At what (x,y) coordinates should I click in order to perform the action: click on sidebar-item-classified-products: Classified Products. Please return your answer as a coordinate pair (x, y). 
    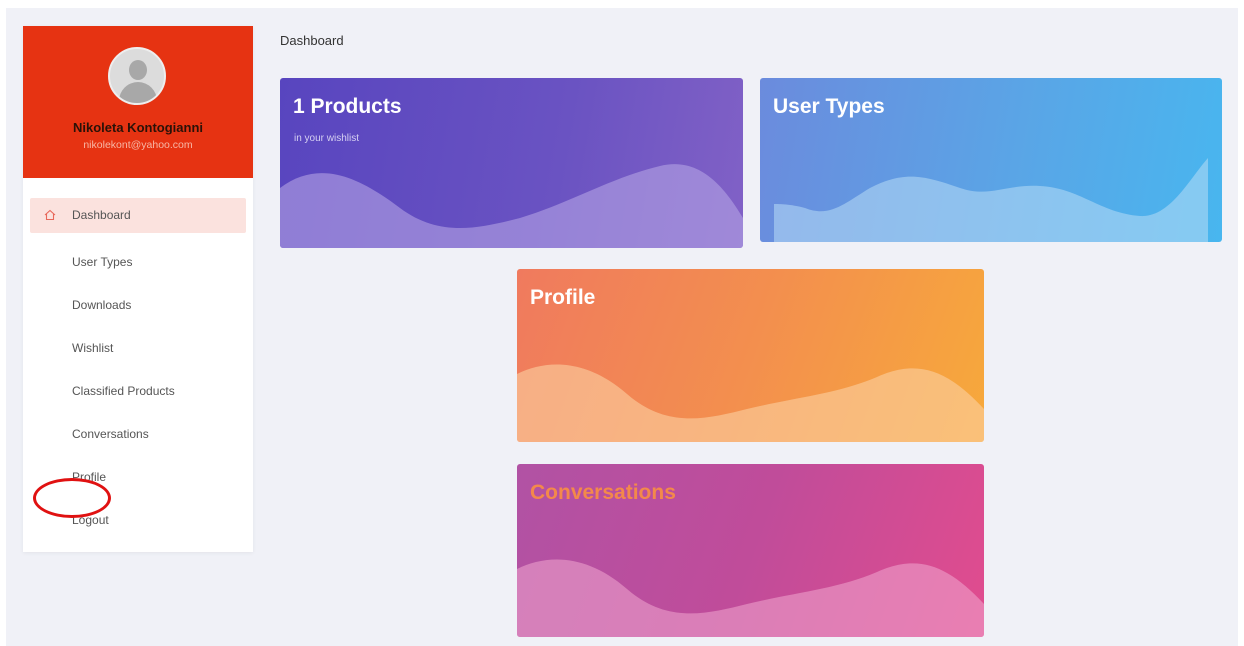
    Looking at the image, I should click on (138, 391).